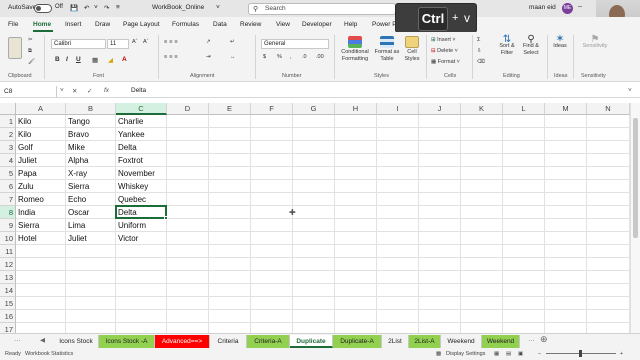 This screenshot has height=360, width=640. What do you see at coordinates (15, 48) in the screenshot?
I see `paste-button` at bounding box center [15, 48].